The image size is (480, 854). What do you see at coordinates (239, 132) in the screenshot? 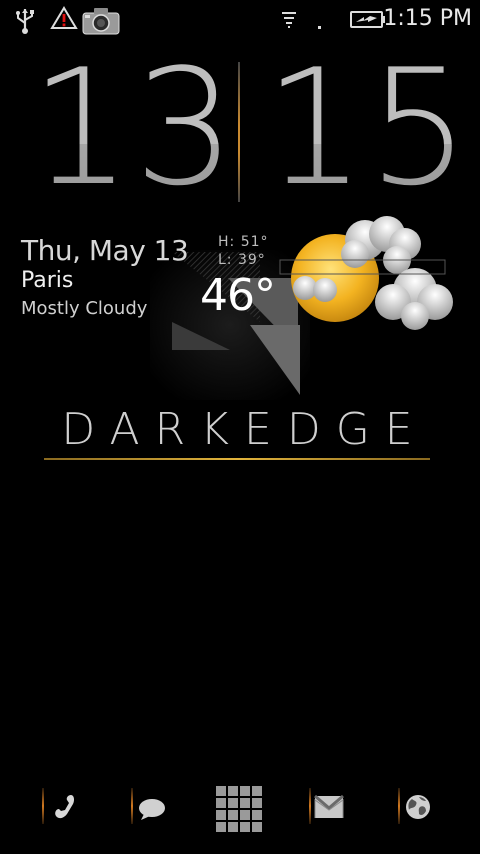
I see `clock-divider` at bounding box center [239, 132].